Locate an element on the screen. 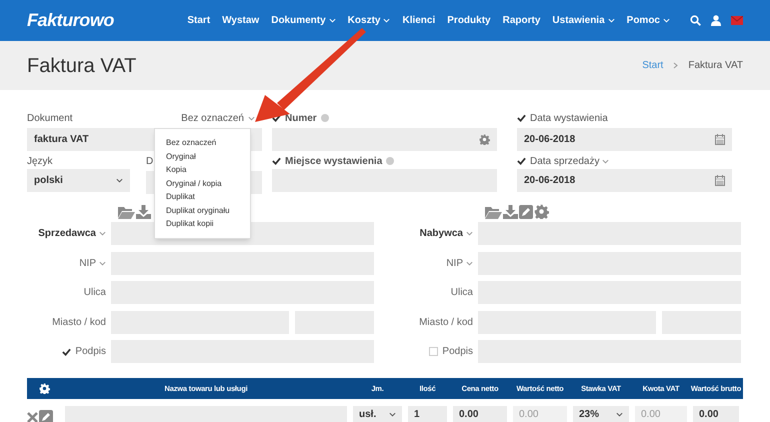  field-label: Numer is located at coordinates (301, 119).